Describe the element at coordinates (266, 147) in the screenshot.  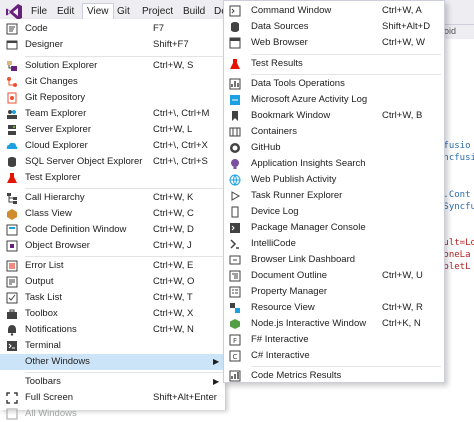
I see `menu-item-label: GitHub` at that location.